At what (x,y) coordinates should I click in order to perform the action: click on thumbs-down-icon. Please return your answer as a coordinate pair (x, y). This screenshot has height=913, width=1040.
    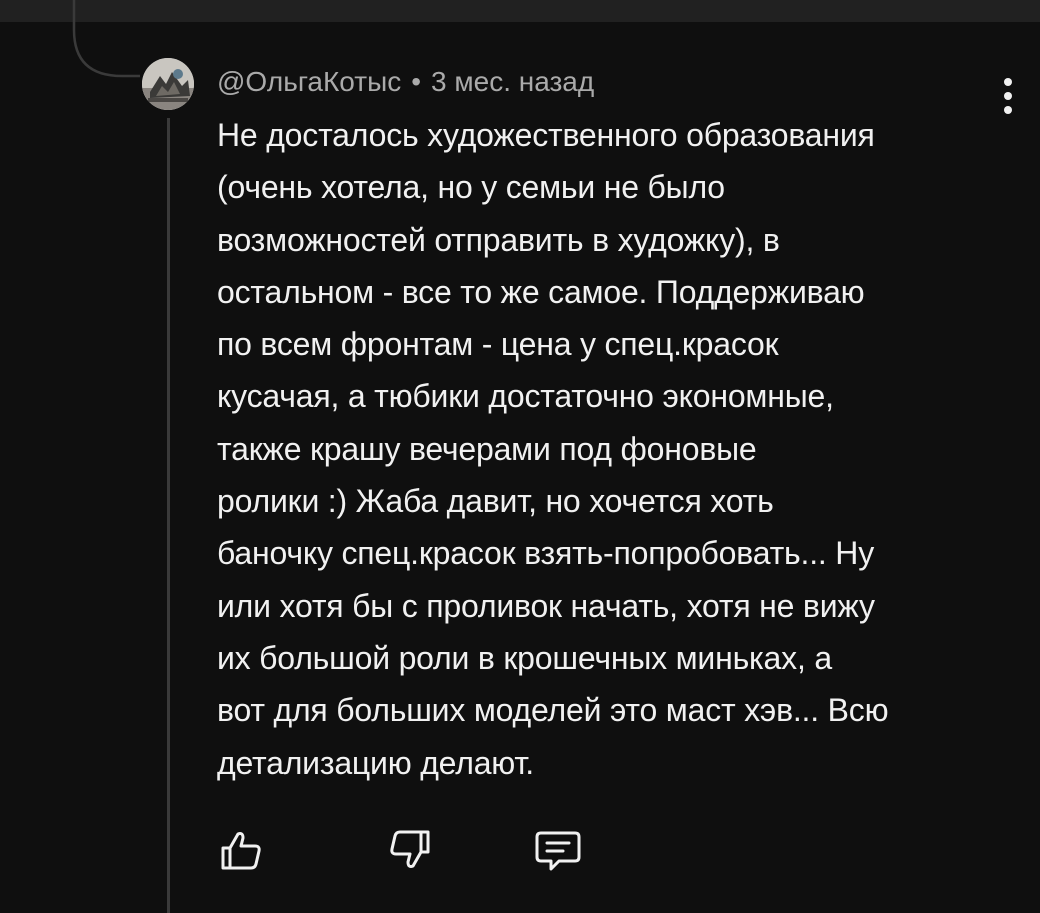
    Looking at the image, I should click on (410, 849).